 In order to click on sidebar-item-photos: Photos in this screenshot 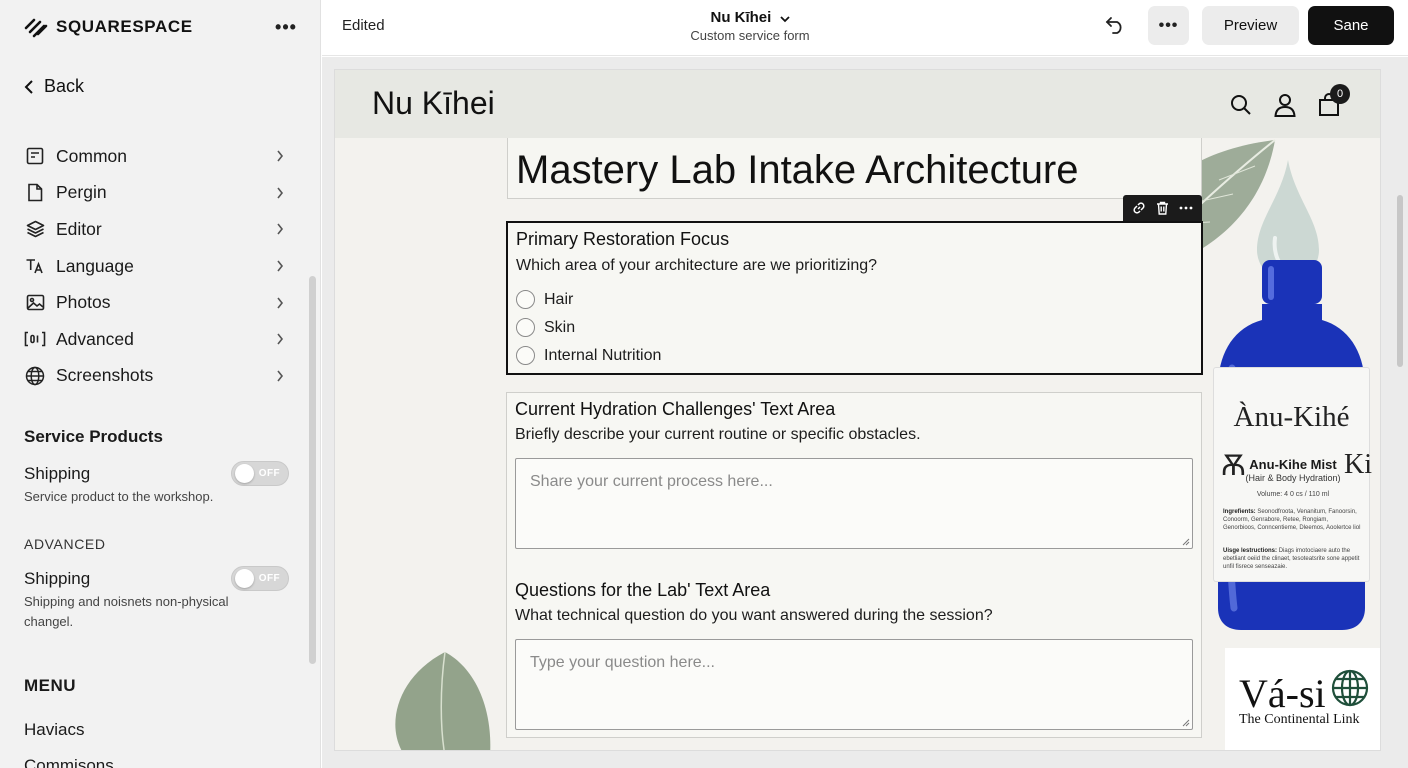, I will do `click(155, 302)`.